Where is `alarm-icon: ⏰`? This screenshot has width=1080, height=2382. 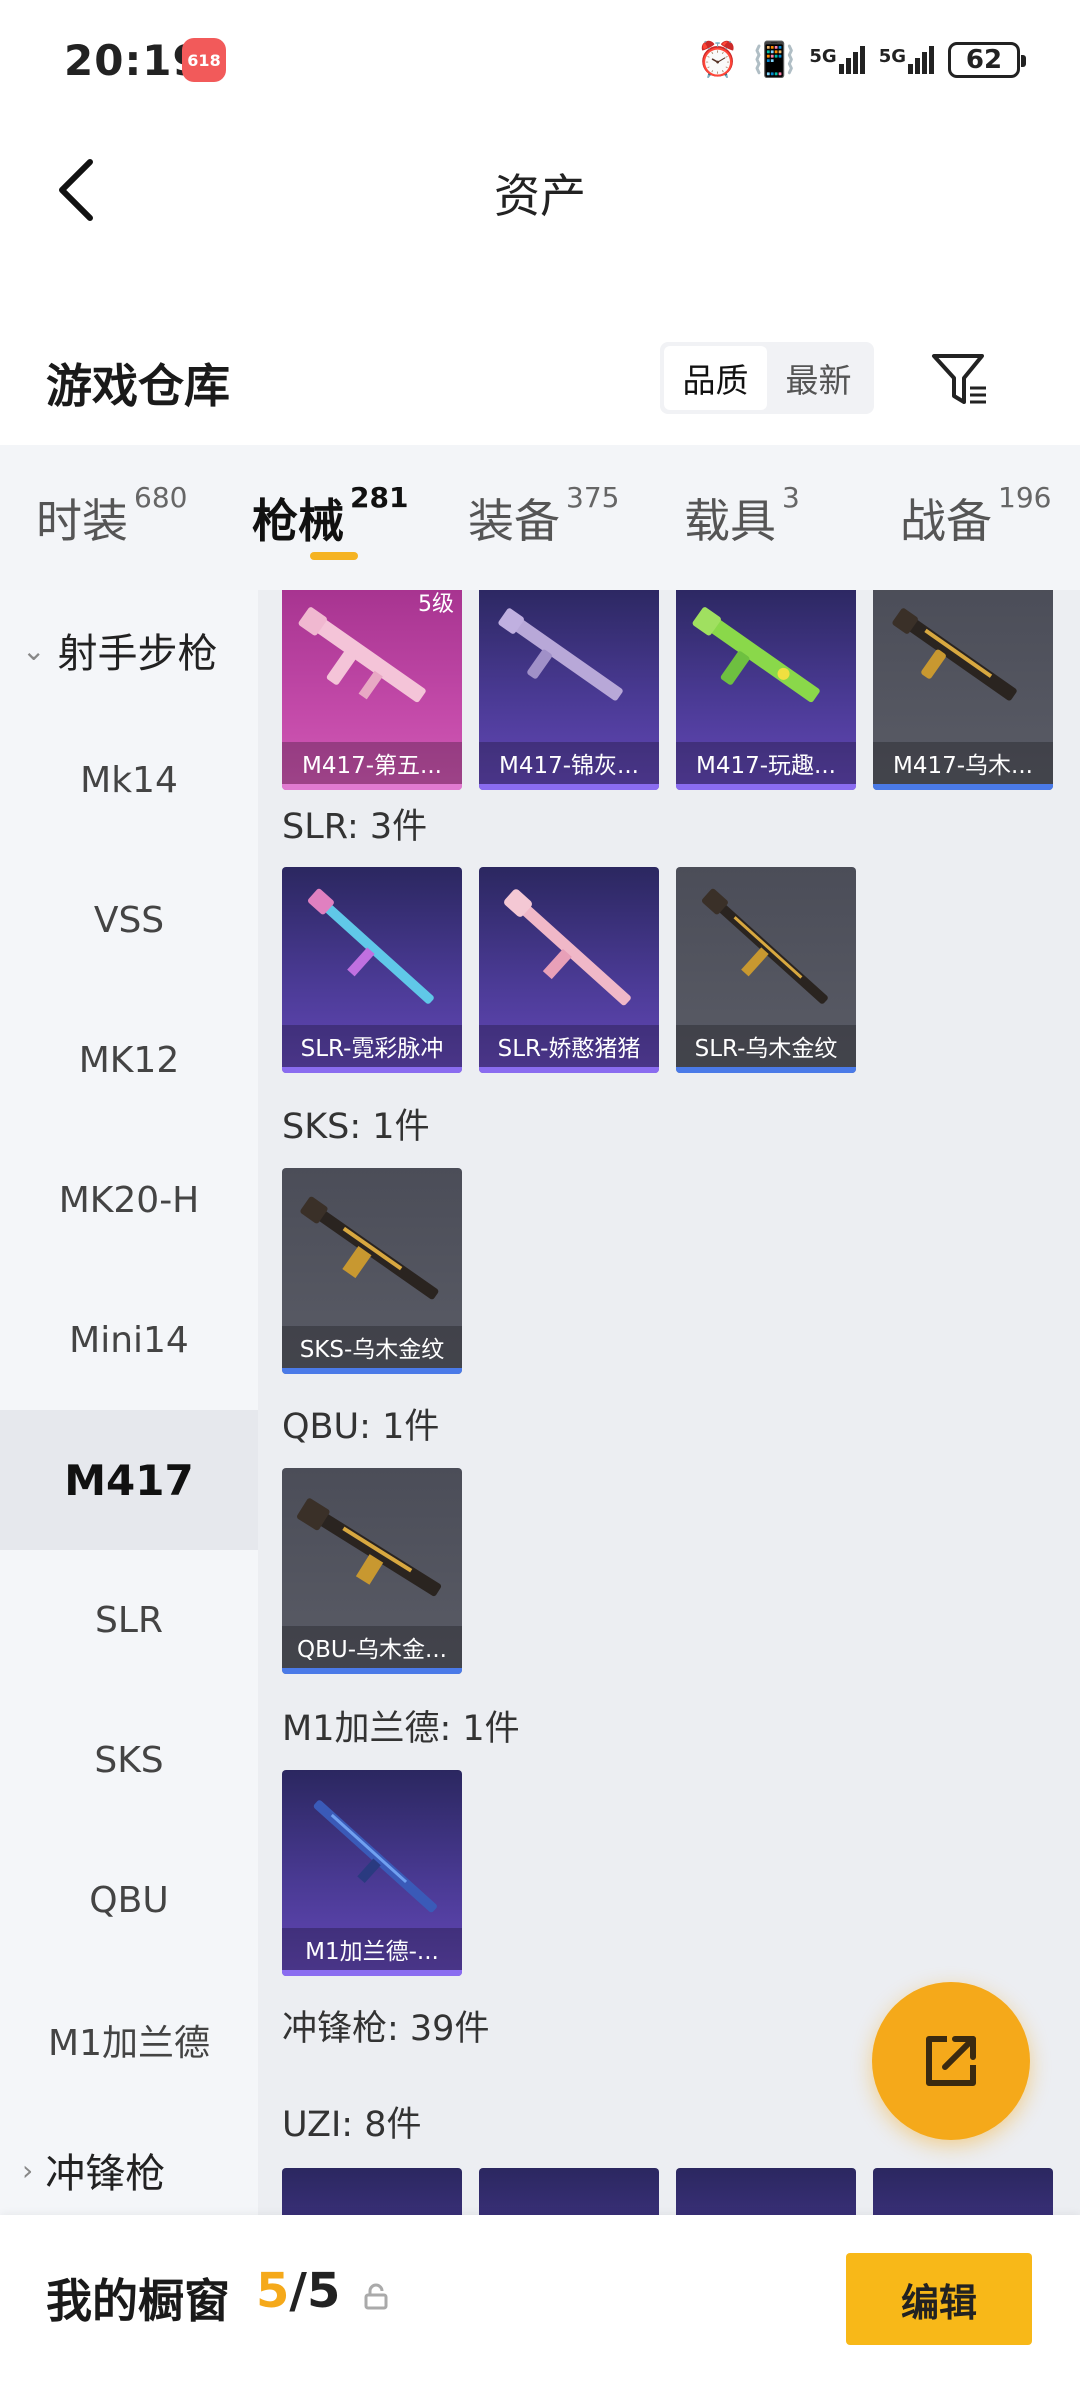
alarm-icon: ⏰ is located at coordinates (718, 60).